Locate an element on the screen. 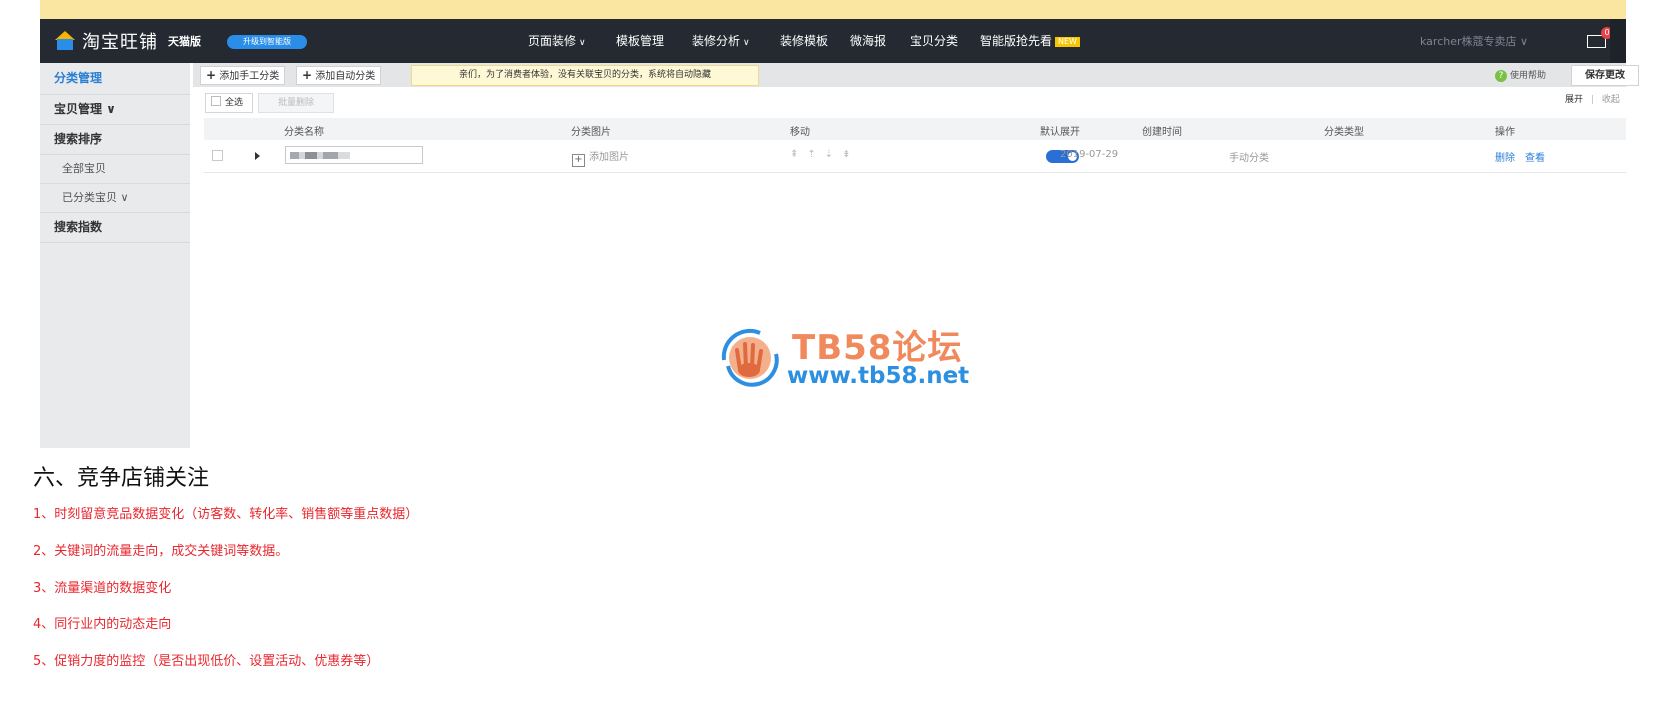 The image size is (1666, 705). sidebar-item-item-management: 宝贝管理 ∨ is located at coordinates (115, 110).